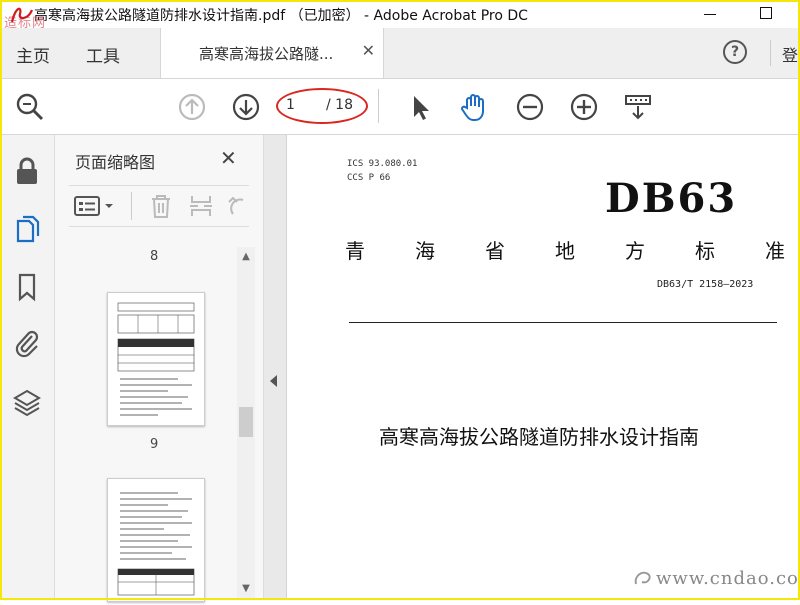 This screenshot has width=800, height=605. I want to click on toolbar-divider, so click(378, 106).